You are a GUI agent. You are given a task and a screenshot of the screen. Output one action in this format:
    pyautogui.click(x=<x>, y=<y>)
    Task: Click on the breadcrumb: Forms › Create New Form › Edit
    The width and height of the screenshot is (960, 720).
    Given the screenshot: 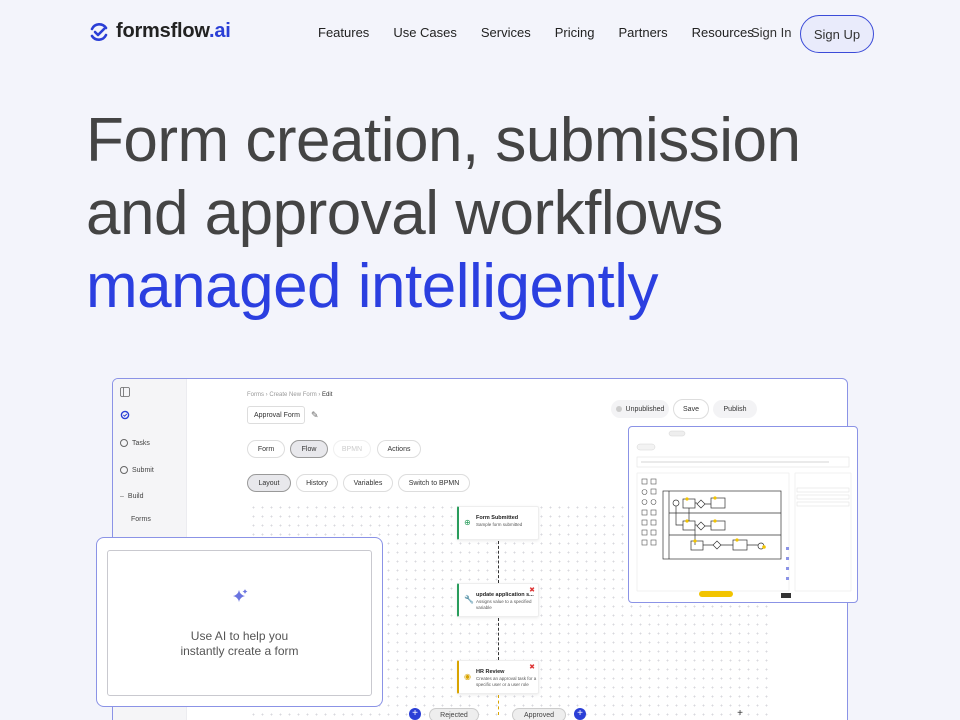 What is the action you would take?
    pyautogui.click(x=290, y=395)
    